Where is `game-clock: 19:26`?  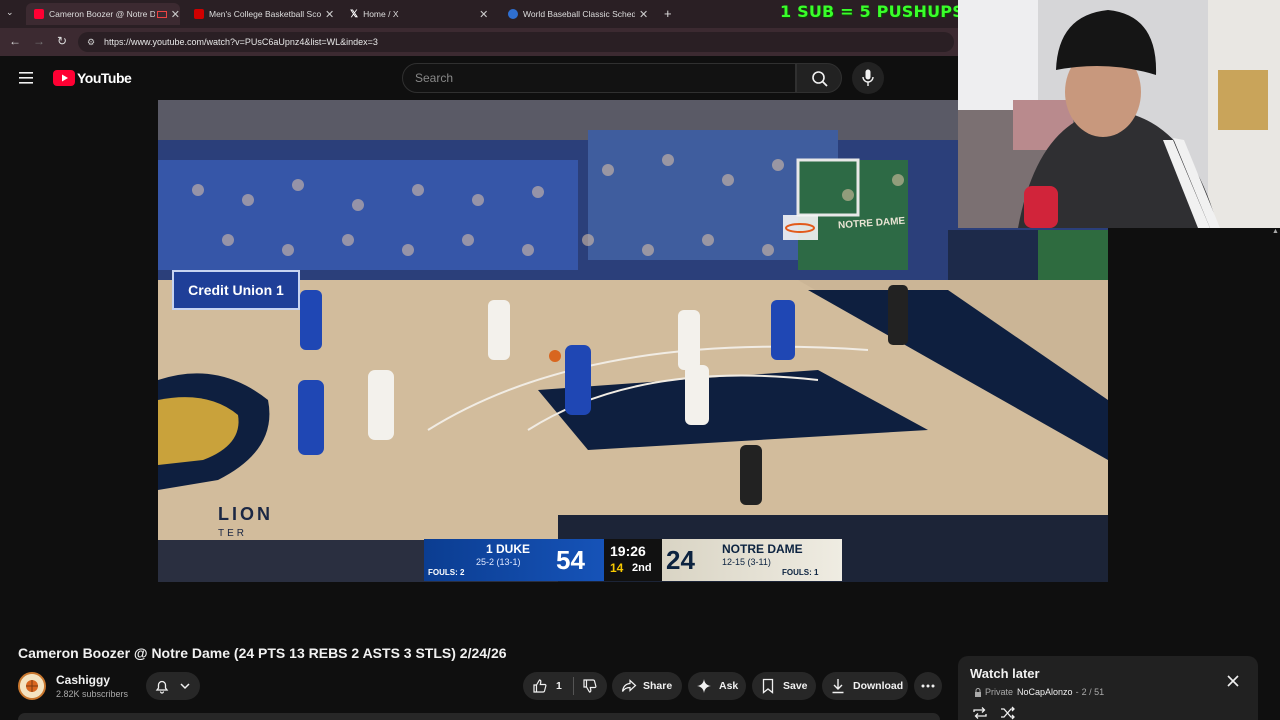
game-clock: 19:26 is located at coordinates (628, 551).